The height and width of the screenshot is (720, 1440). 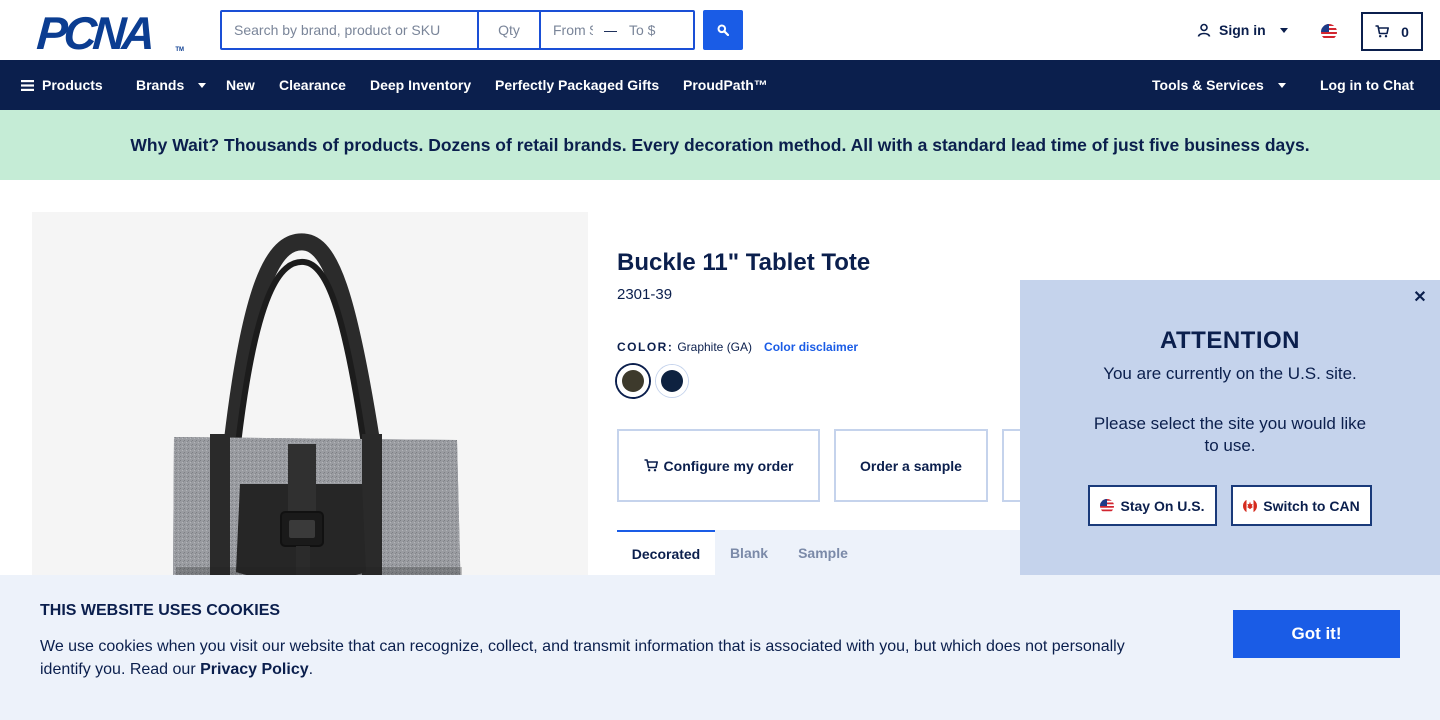 I want to click on nav-products-label: Products, so click(x=72, y=85).